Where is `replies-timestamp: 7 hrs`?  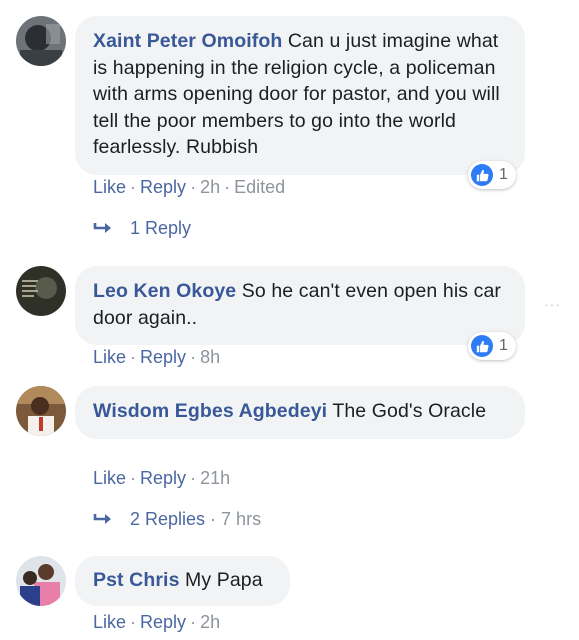
replies-timestamp: 7 hrs is located at coordinates (241, 519).